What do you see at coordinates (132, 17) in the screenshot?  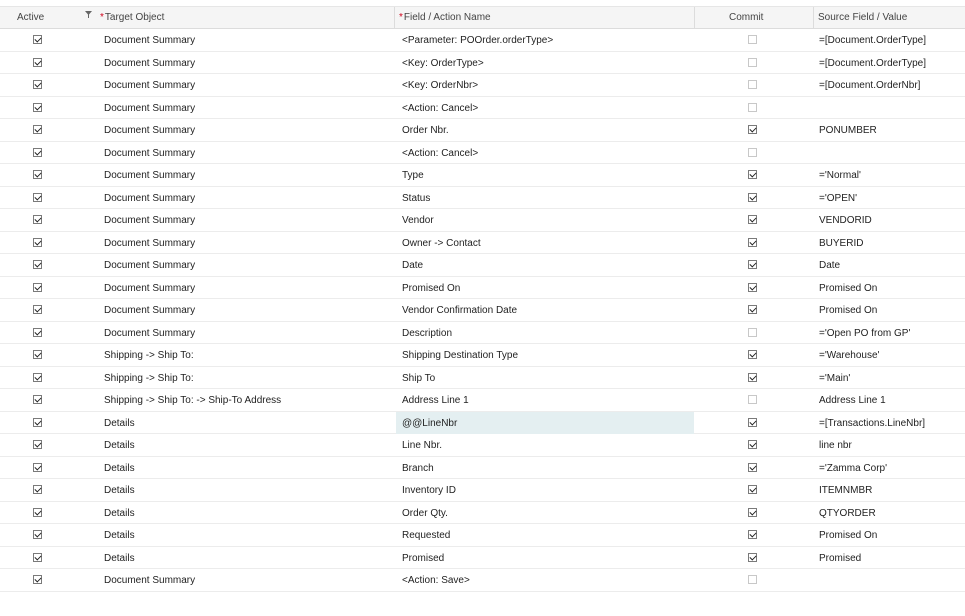 I see `col-header-target: *Target Object` at bounding box center [132, 17].